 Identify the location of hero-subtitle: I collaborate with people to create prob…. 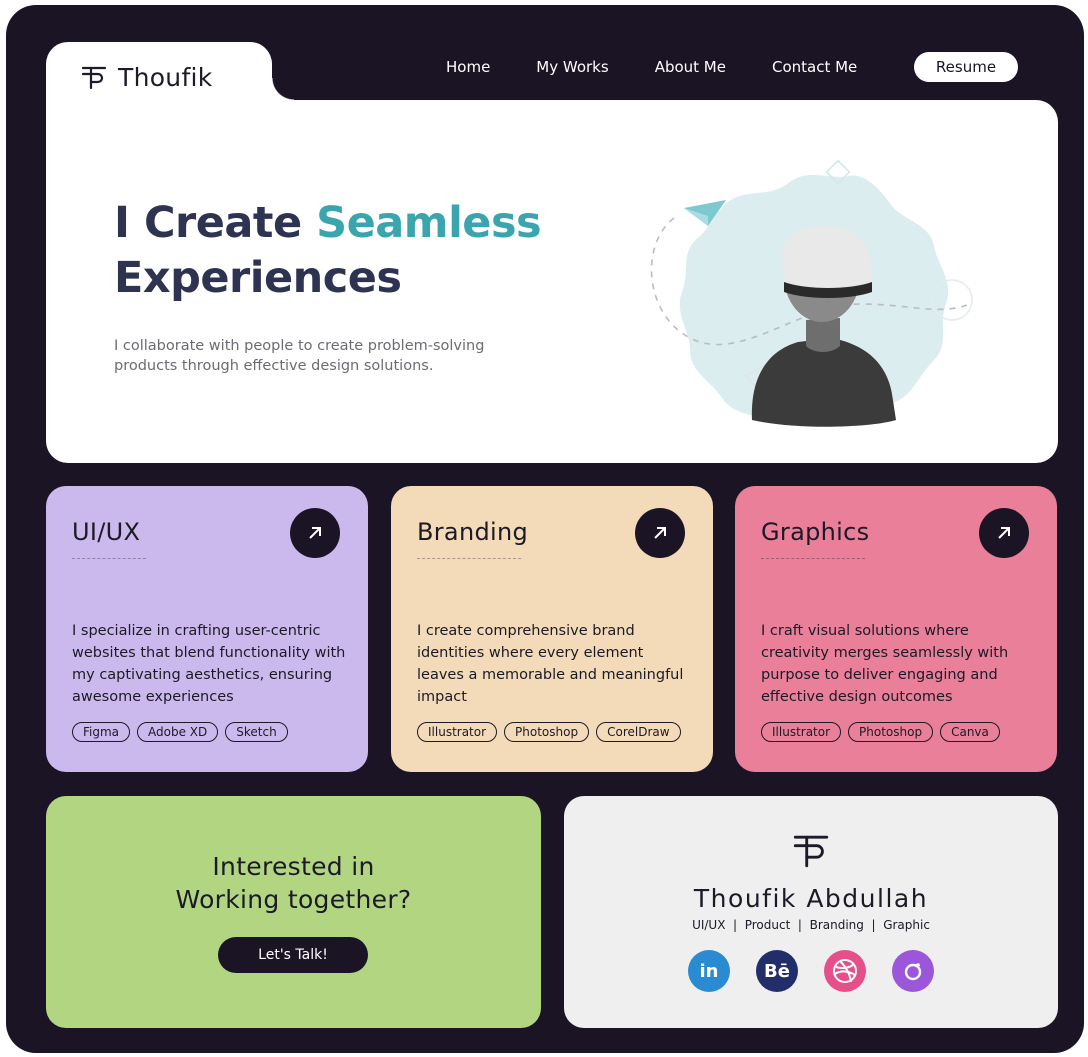
(299, 356).